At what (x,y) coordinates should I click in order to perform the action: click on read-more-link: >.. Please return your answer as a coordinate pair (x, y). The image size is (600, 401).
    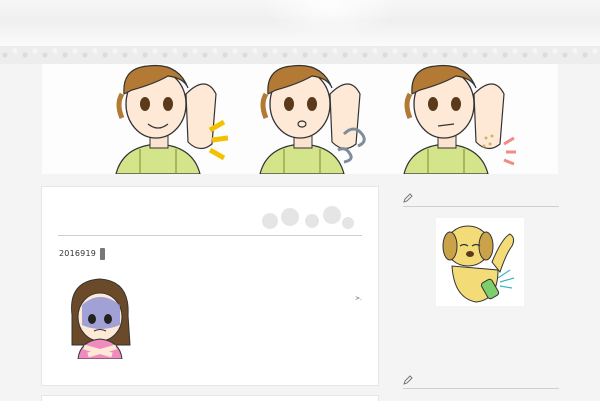
    Looking at the image, I should click on (358, 298).